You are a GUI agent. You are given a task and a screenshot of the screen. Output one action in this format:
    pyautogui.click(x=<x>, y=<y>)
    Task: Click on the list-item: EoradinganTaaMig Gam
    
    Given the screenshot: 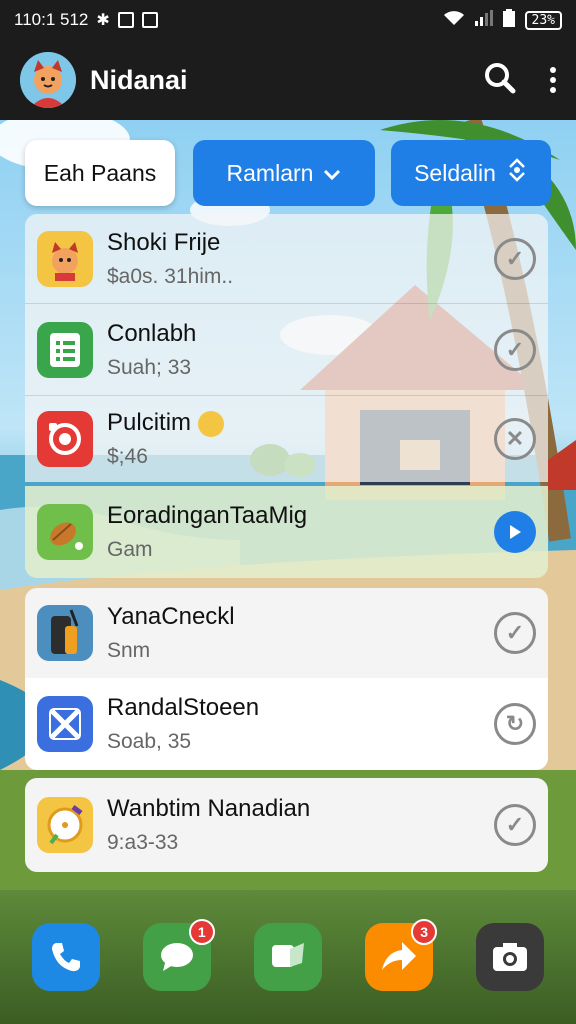 What is the action you would take?
    pyautogui.click(x=286, y=532)
    